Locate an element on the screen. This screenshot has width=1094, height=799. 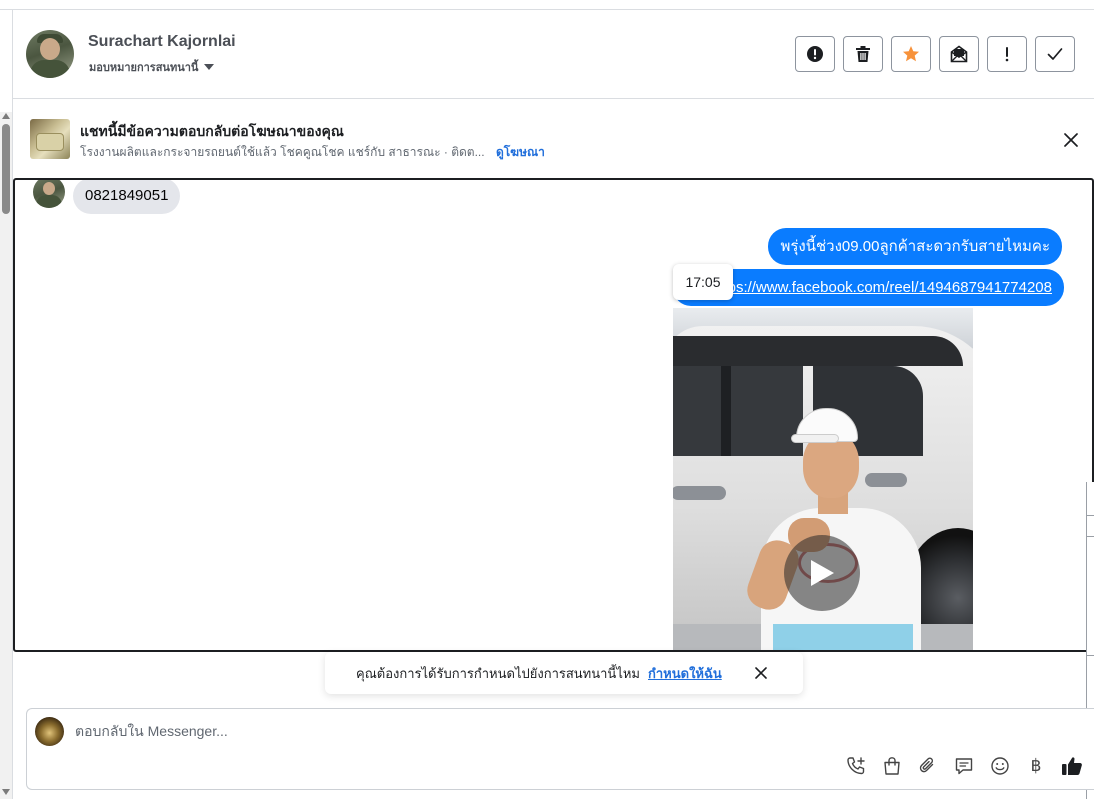
contact-name: Surachart Kajornlai is located at coordinates (162, 42).